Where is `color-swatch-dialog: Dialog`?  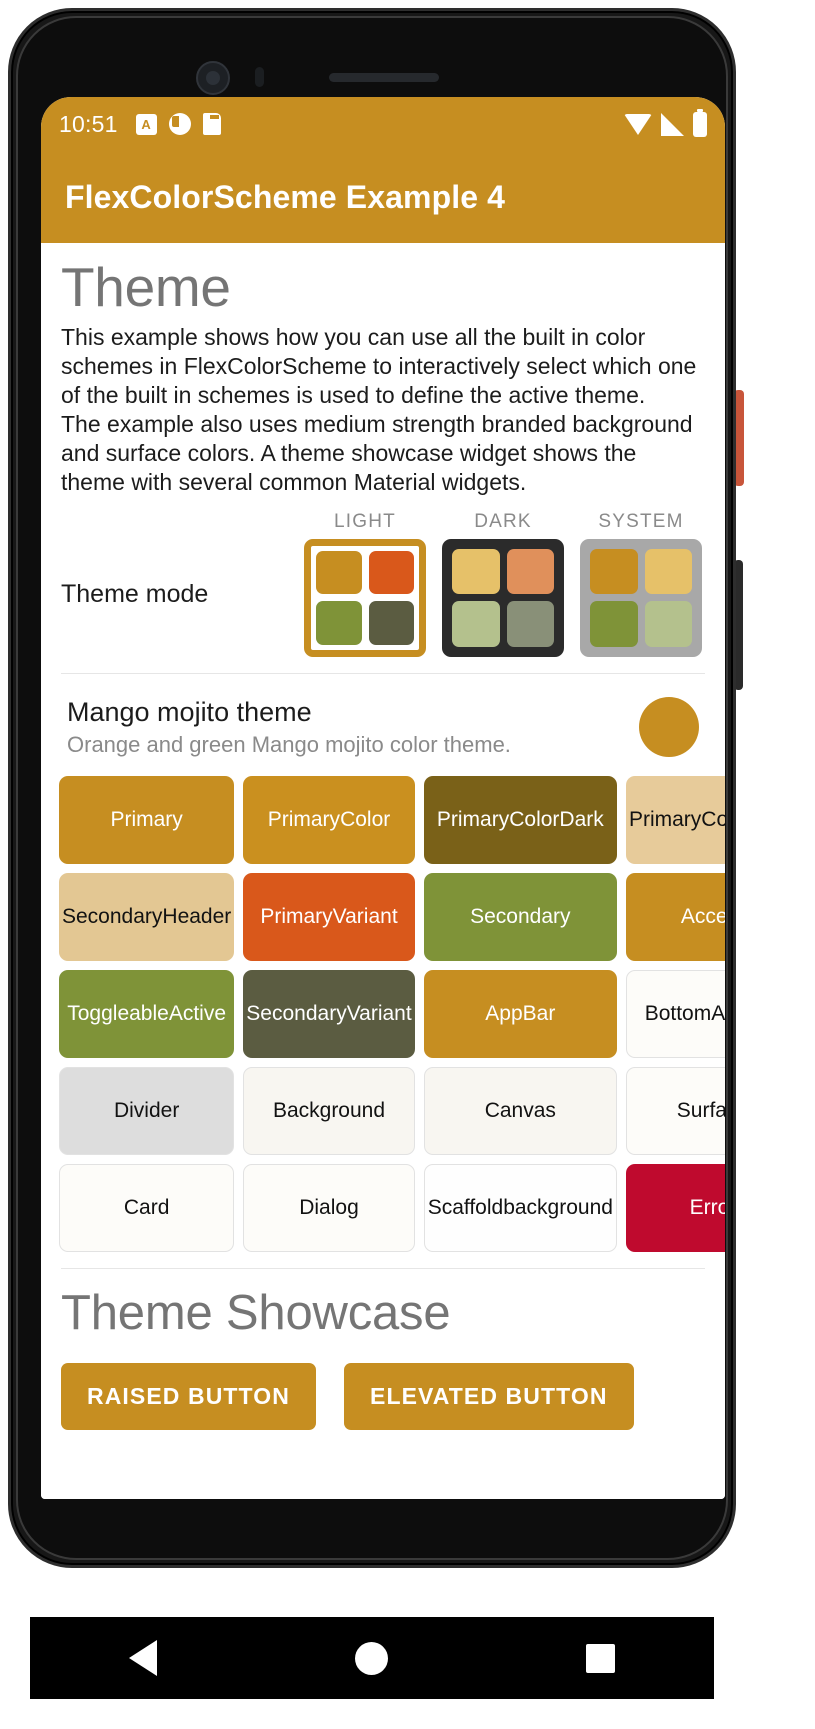
color-swatch-dialog: Dialog is located at coordinates (329, 1207).